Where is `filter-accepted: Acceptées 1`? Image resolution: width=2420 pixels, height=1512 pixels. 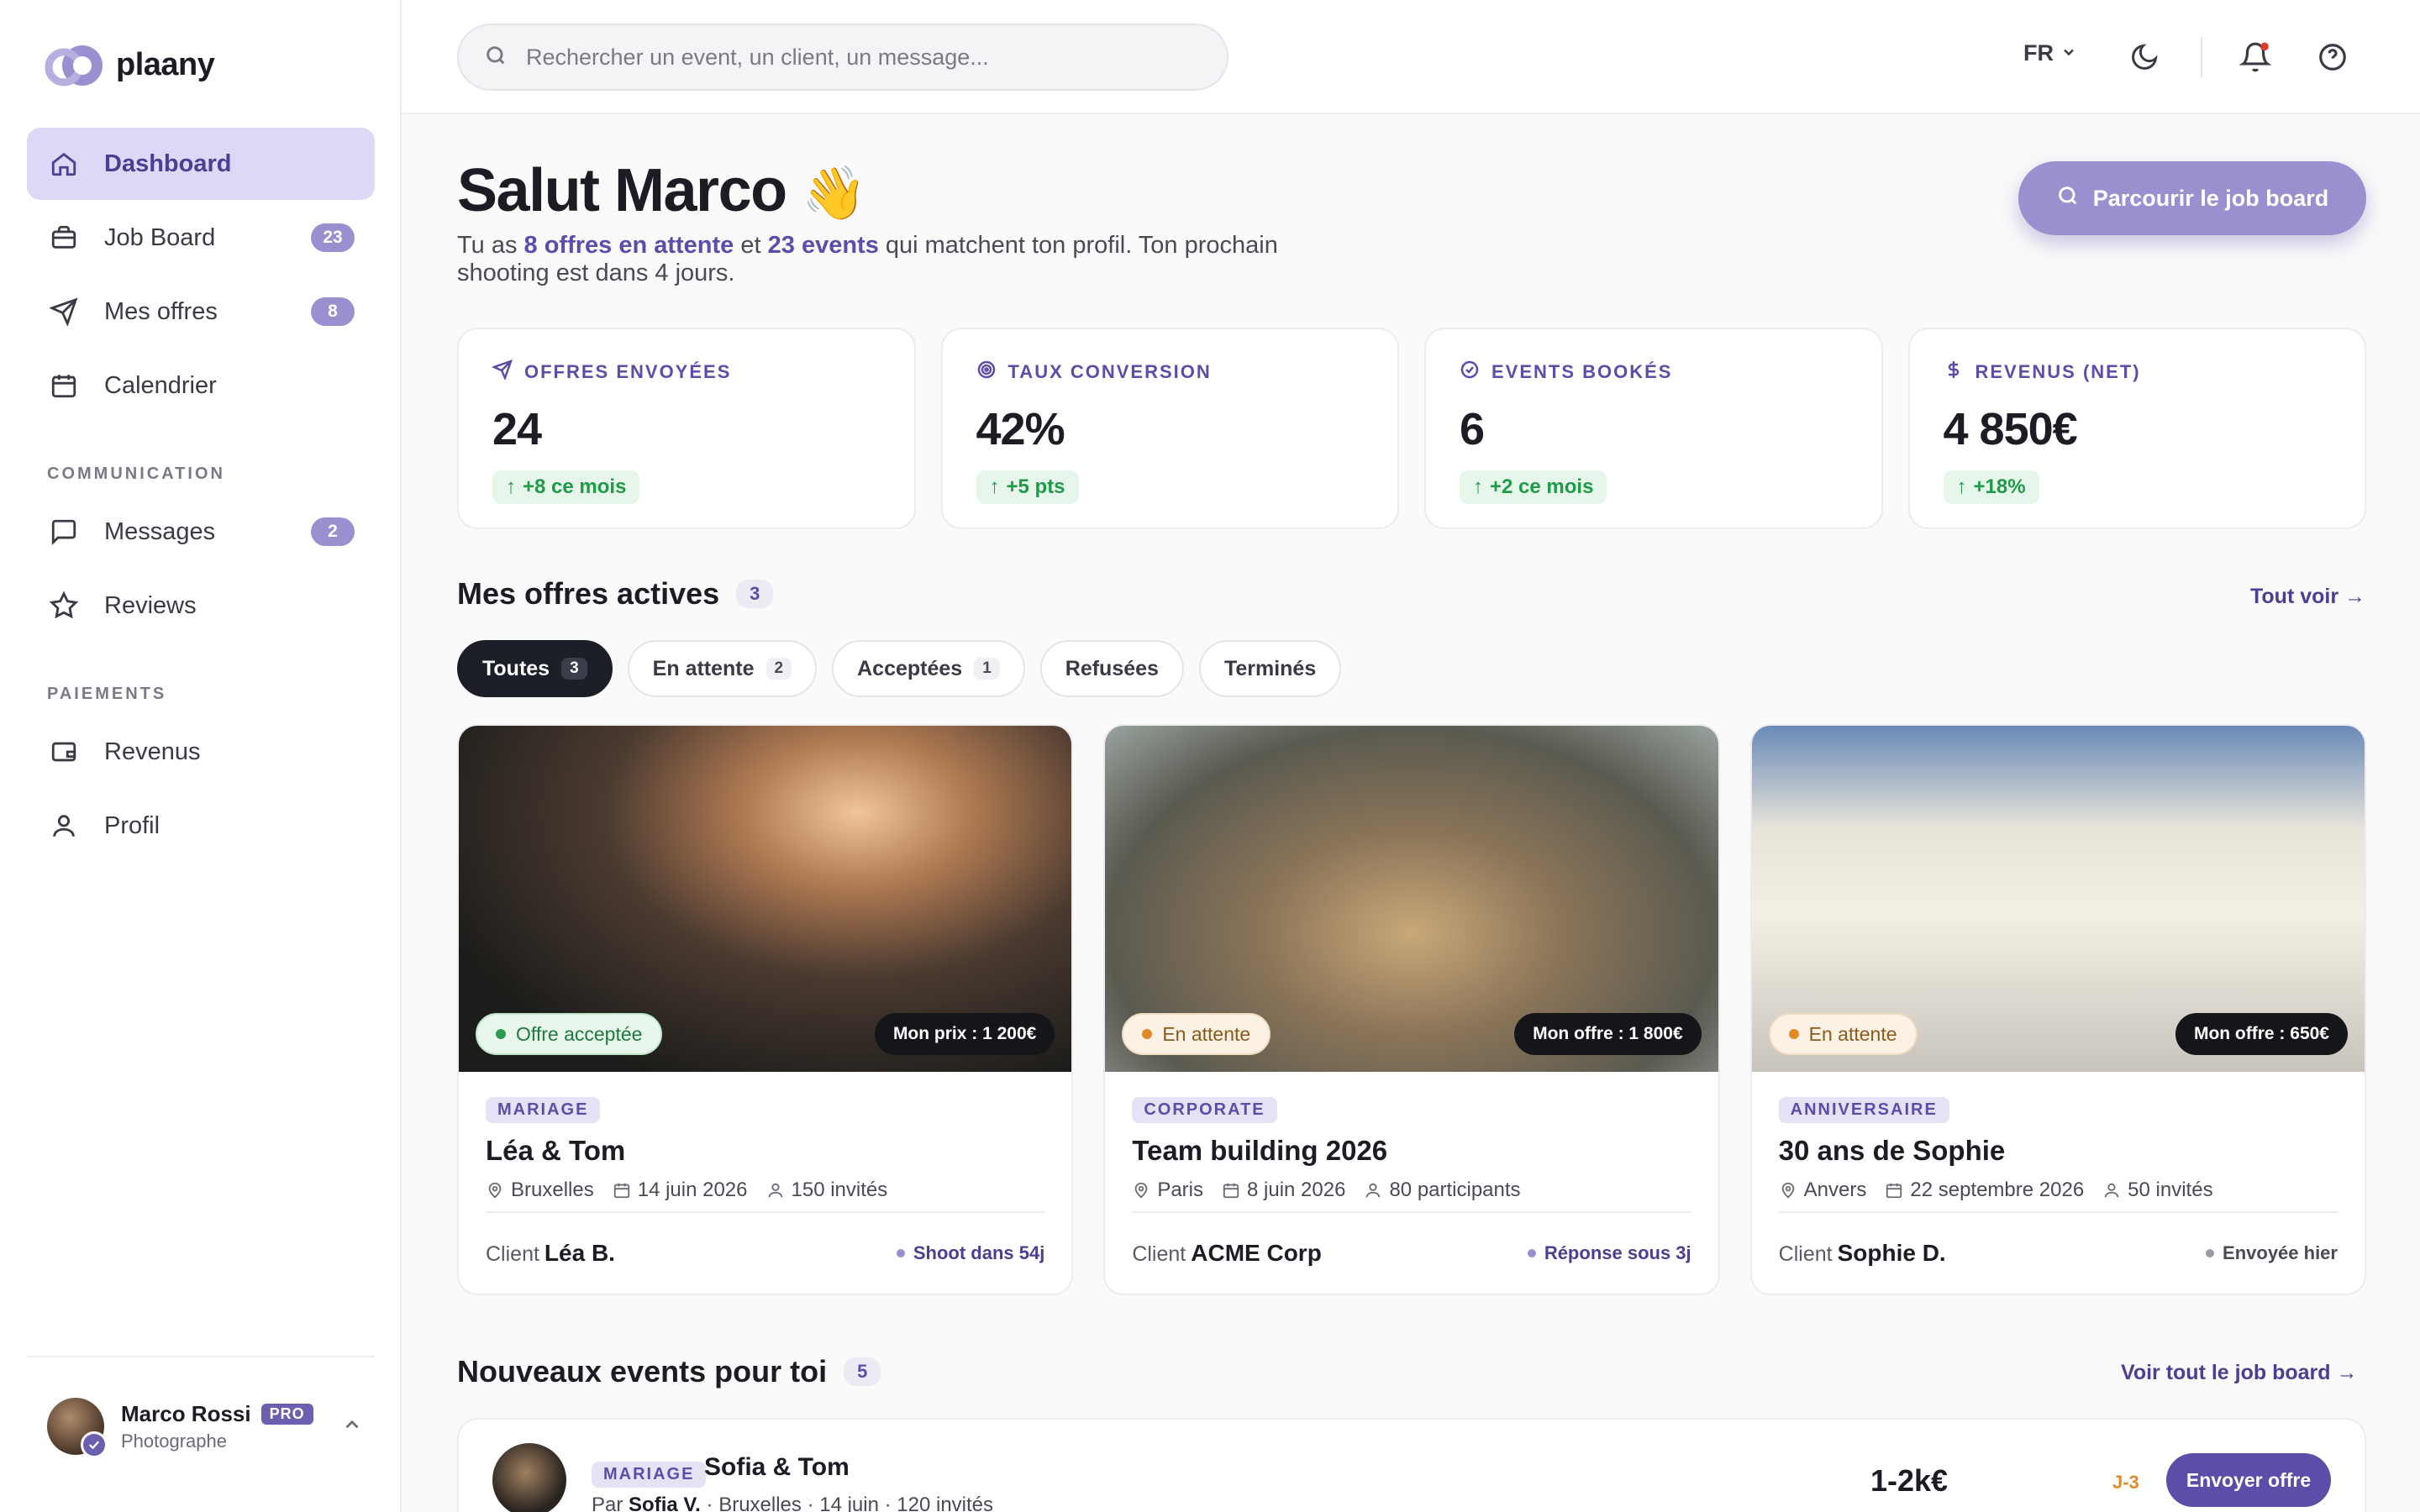
filter-accepted: Acceptées 1 is located at coordinates (929, 668).